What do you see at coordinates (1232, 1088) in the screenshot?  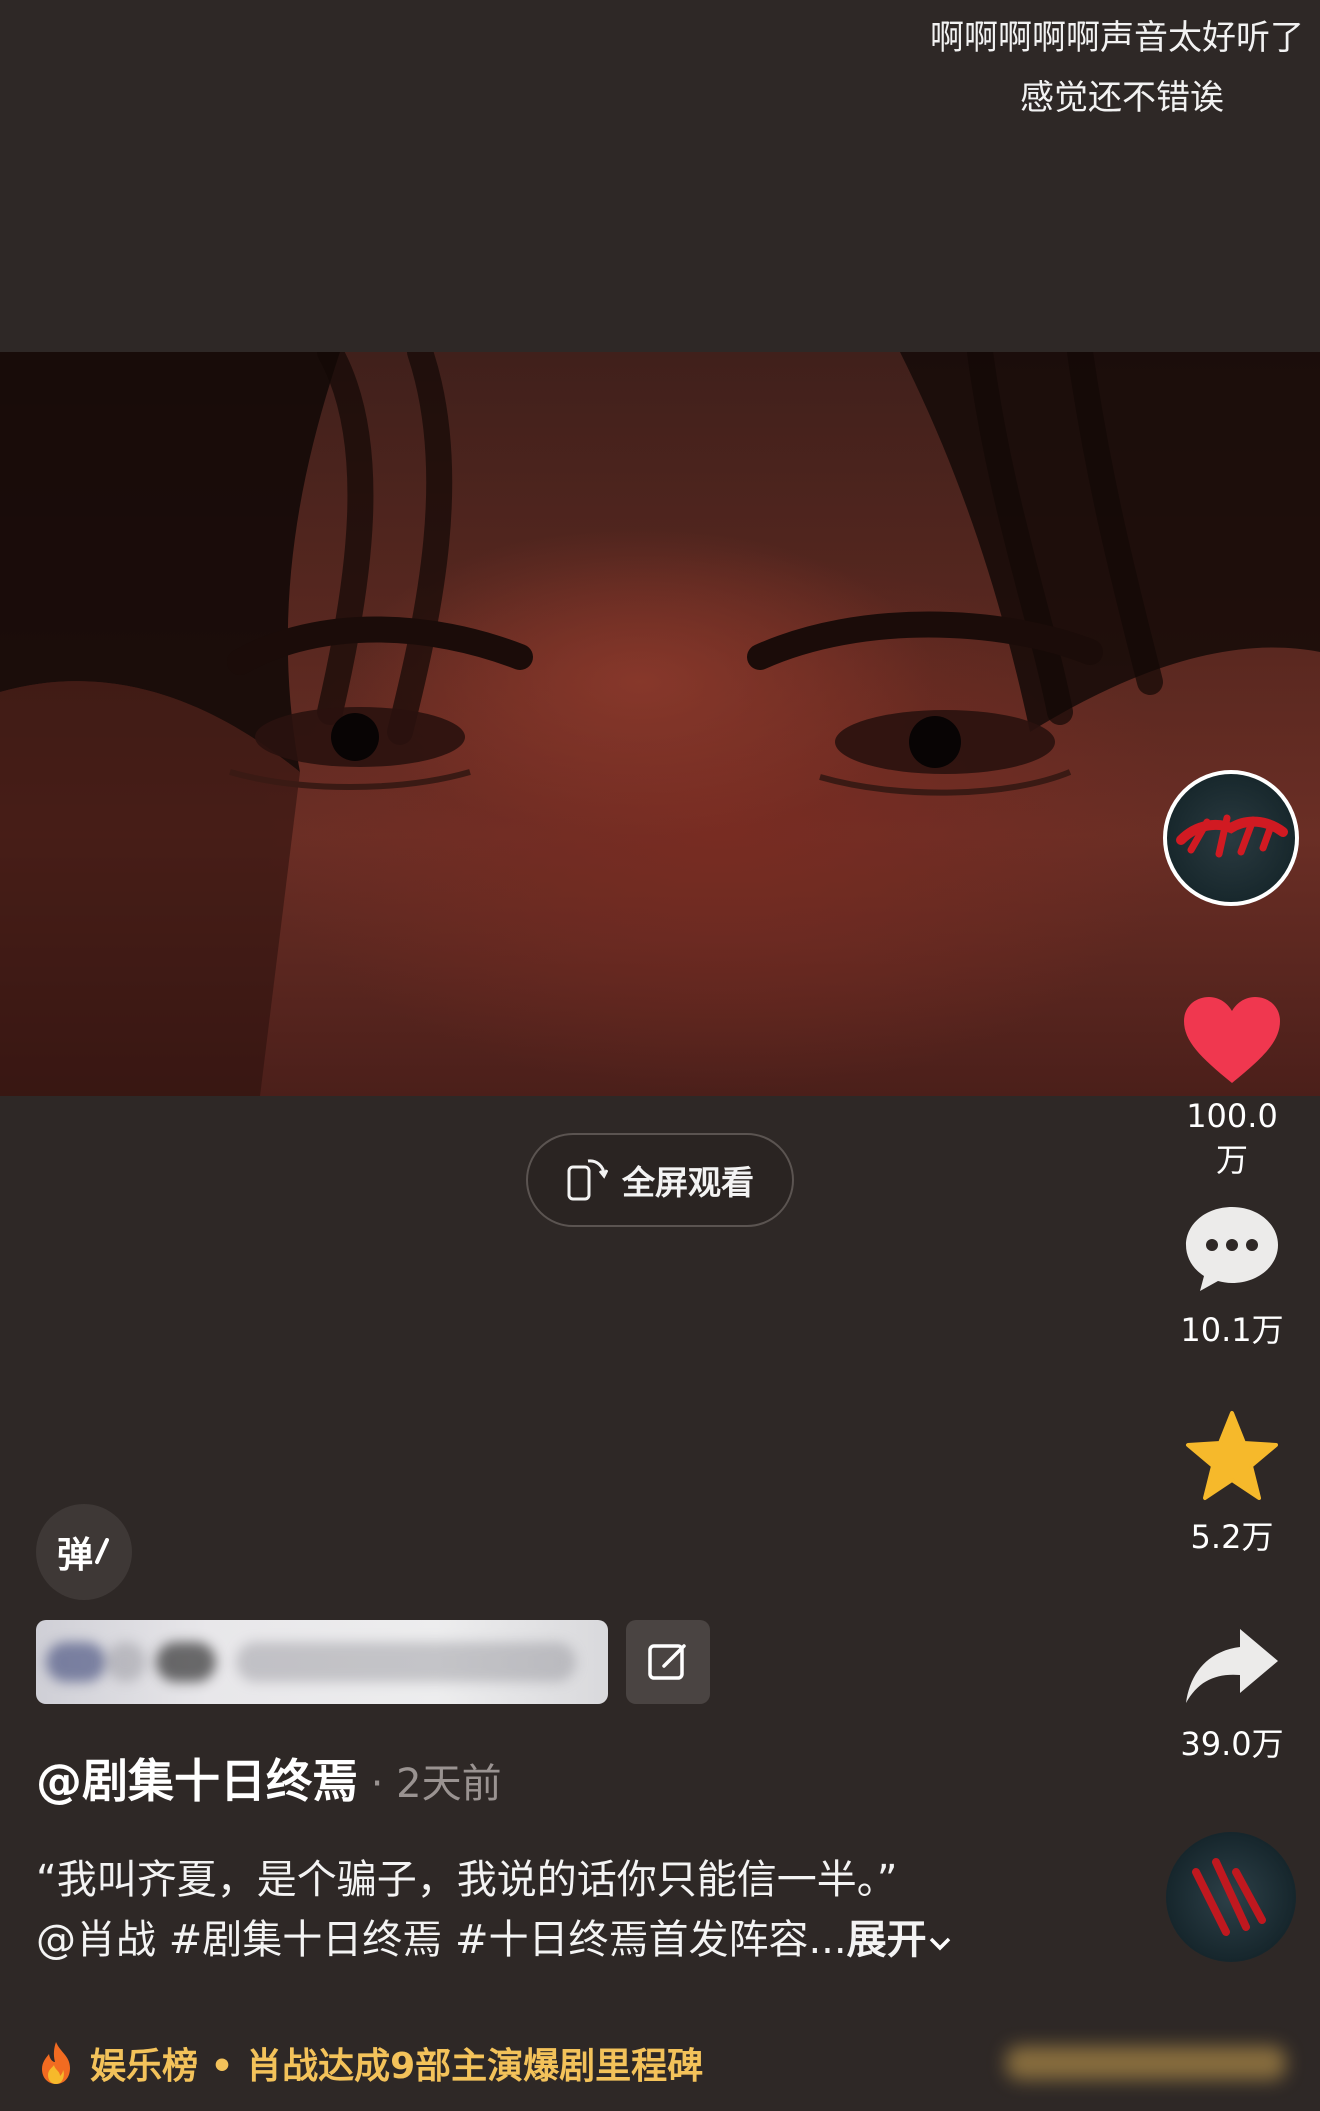 I see `like-button: 100.0万` at bounding box center [1232, 1088].